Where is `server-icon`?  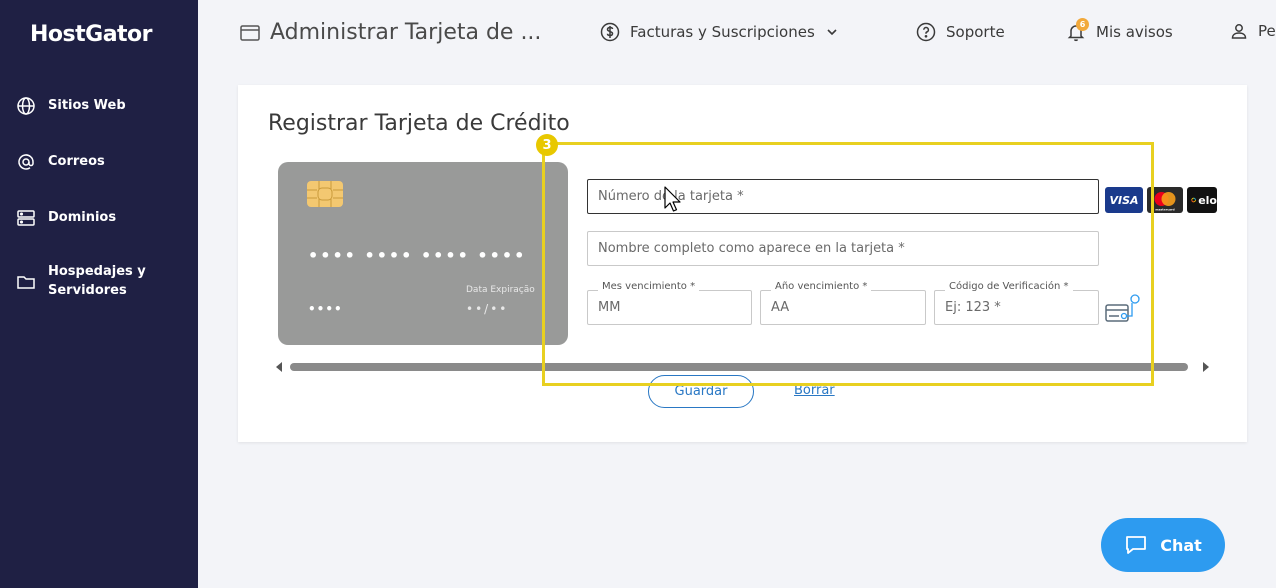 server-icon is located at coordinates (26, 218).